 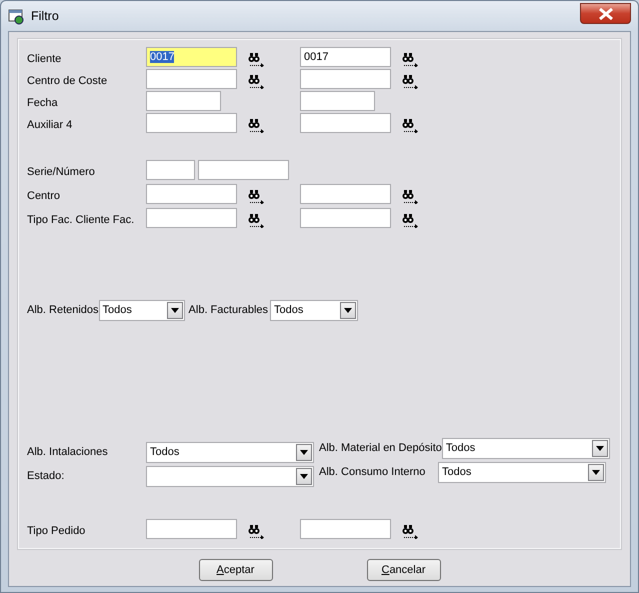 I want to click on field-label: Alb. Retenidos, so click(x=63, y=310).